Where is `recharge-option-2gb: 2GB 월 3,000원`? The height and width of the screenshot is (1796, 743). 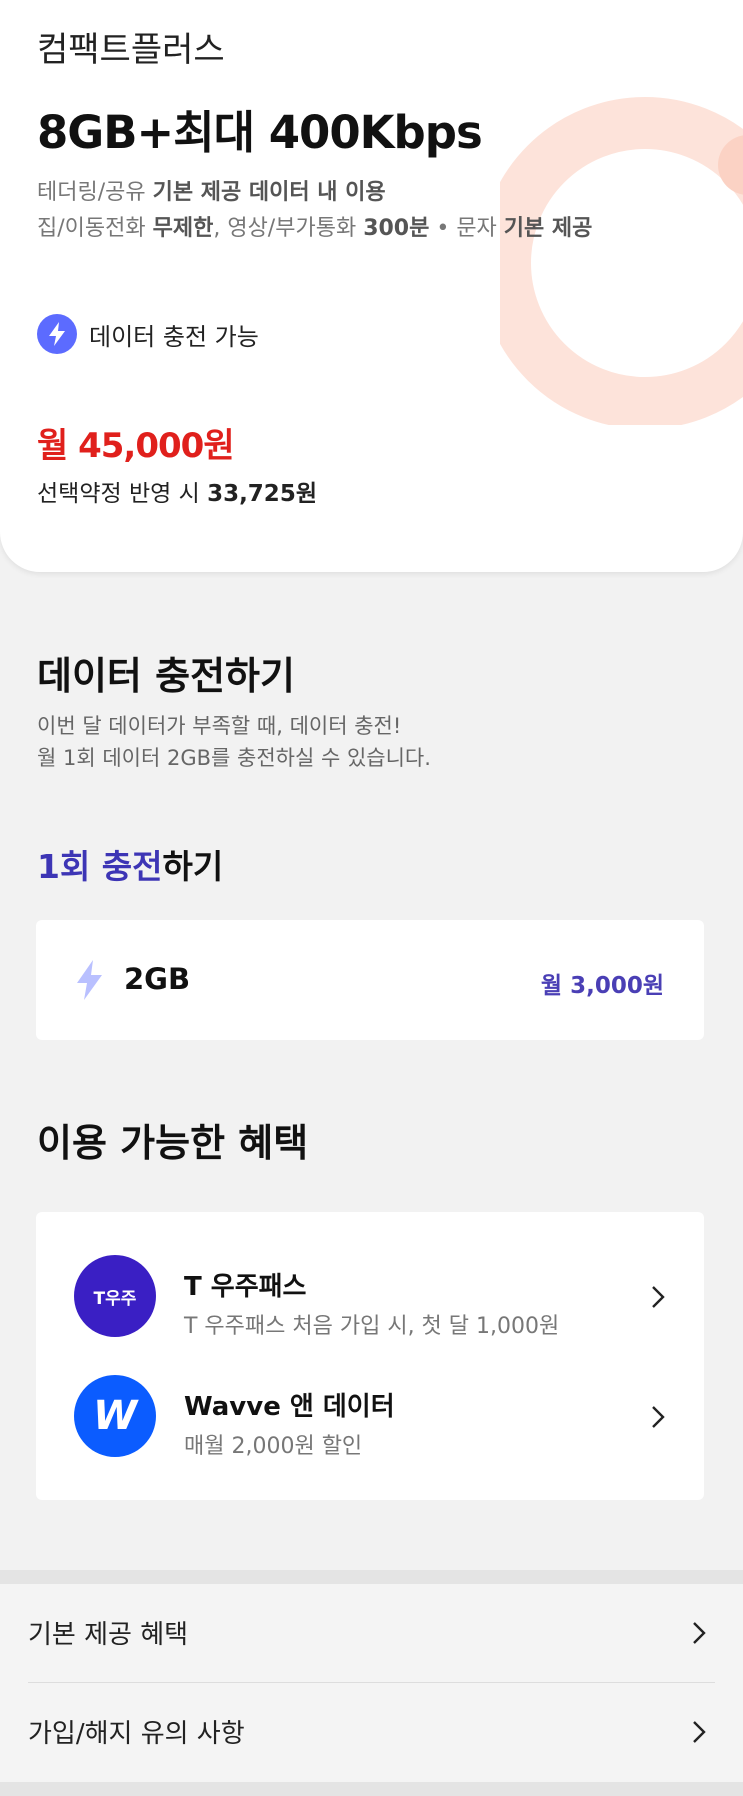 recharge-option-2gb: 2GB 월 3,000원 is located at coordinates (370, 980).